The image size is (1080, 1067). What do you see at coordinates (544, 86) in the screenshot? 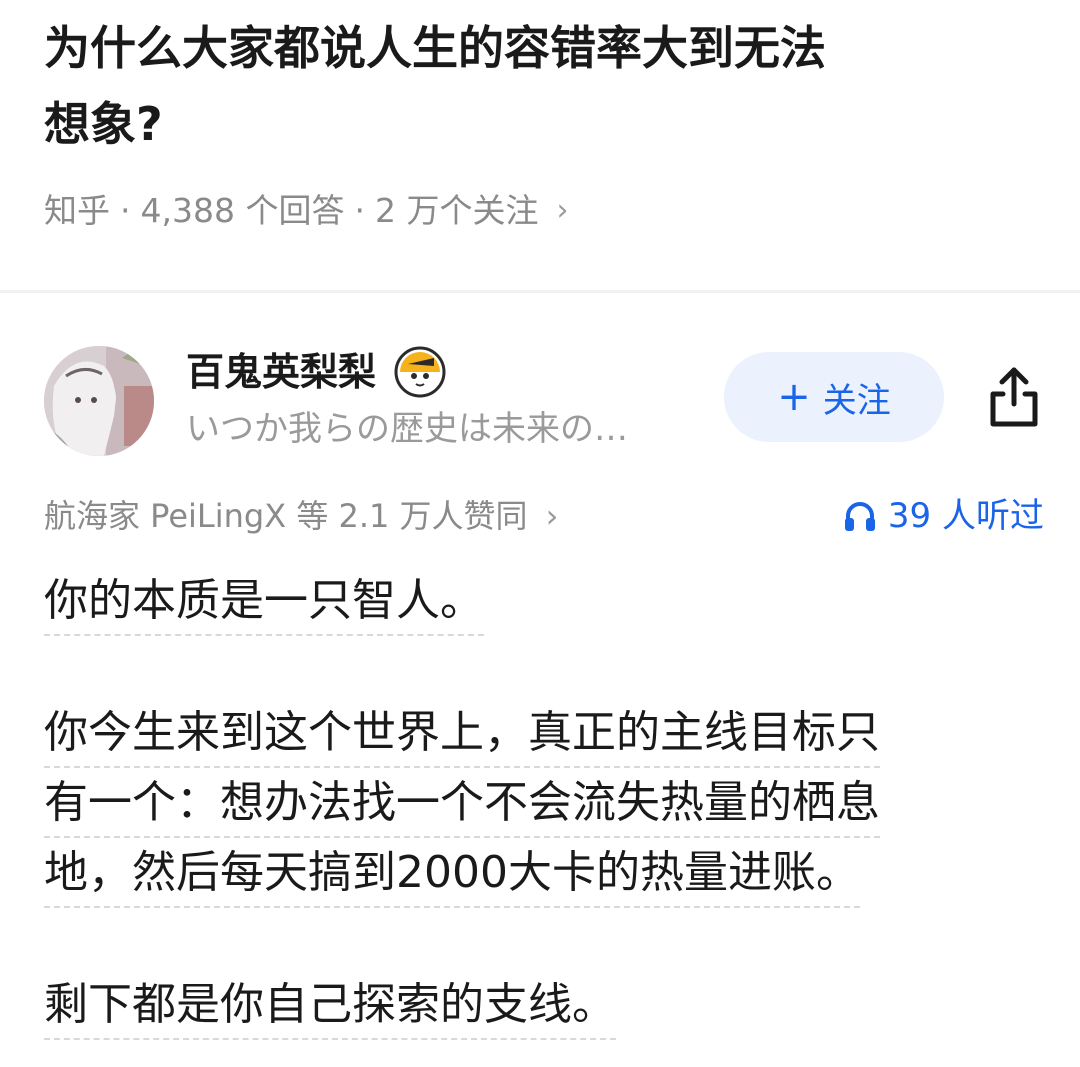
I see `question-title: 为什么大家都说人生的容错率大到无法 想象?` at bounding box center [544, 86].